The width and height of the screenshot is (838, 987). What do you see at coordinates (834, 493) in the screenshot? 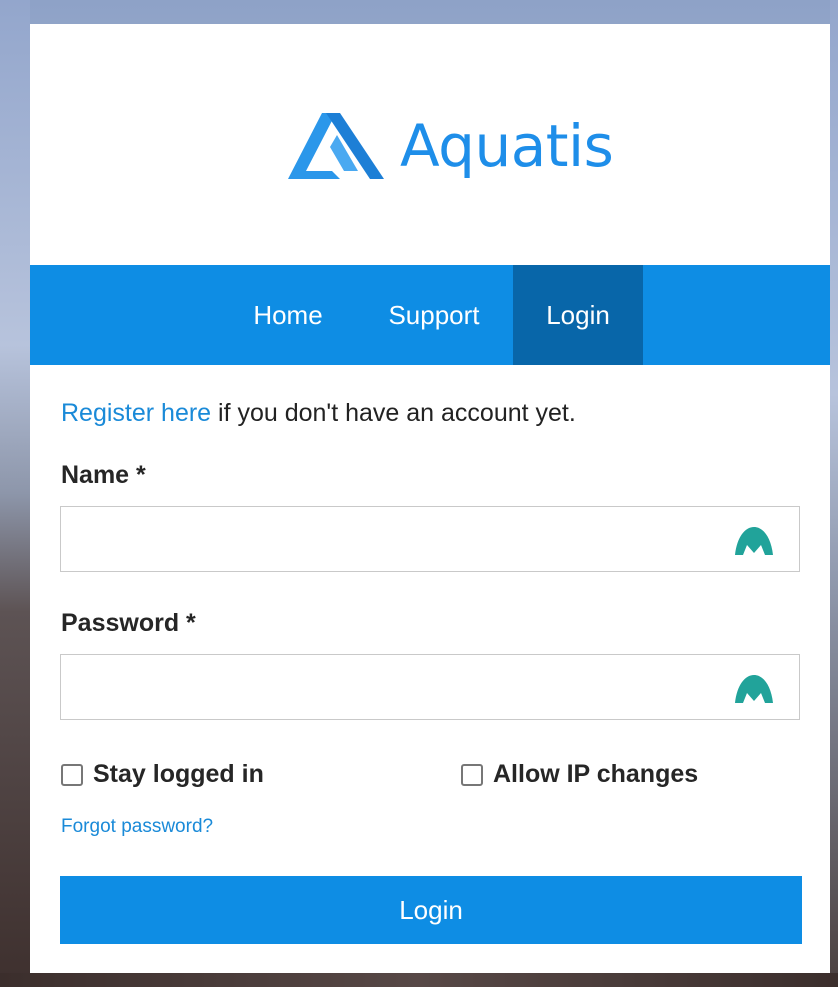
I see `background-right` at bounding box center [834, 493].